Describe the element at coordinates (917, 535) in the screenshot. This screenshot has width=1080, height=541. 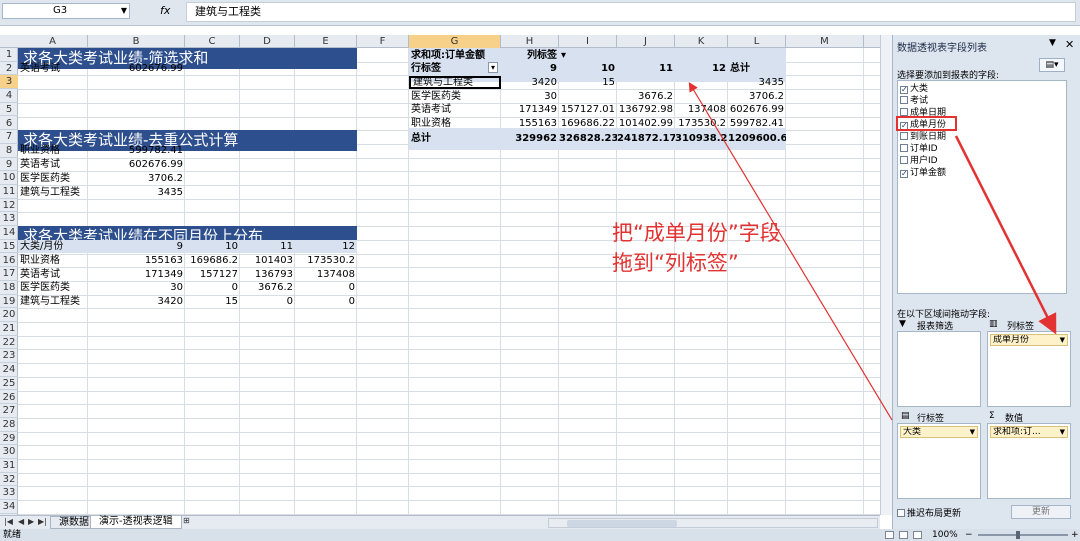
I see `page-break-icon` at that location.